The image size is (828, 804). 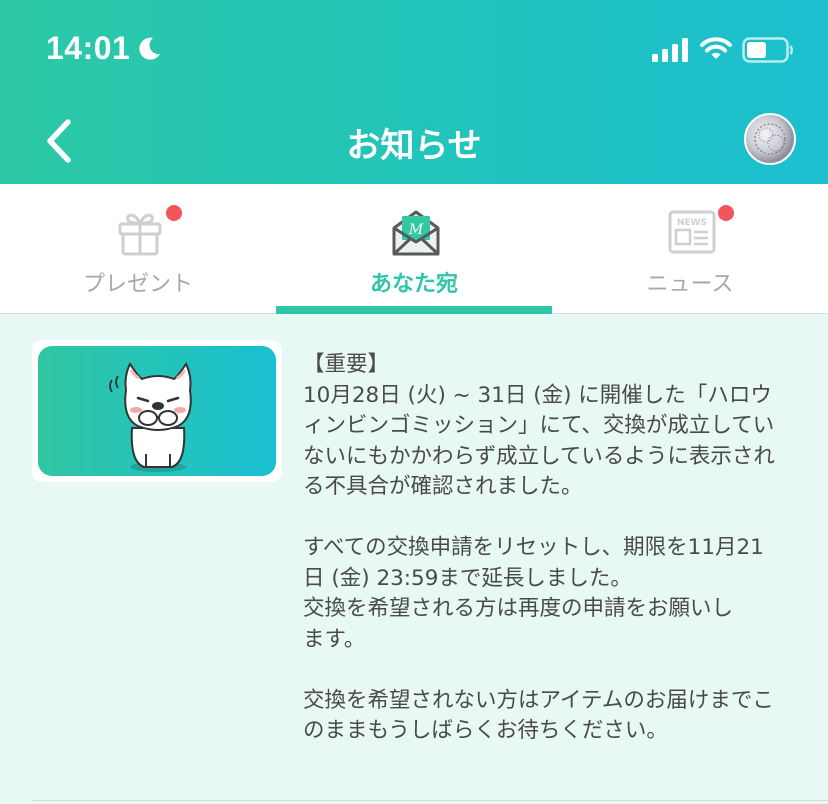 I want to click on notice-text-line: ィンビンゴミッション」にて、交換が成立してい, so click(x=539, y=425).